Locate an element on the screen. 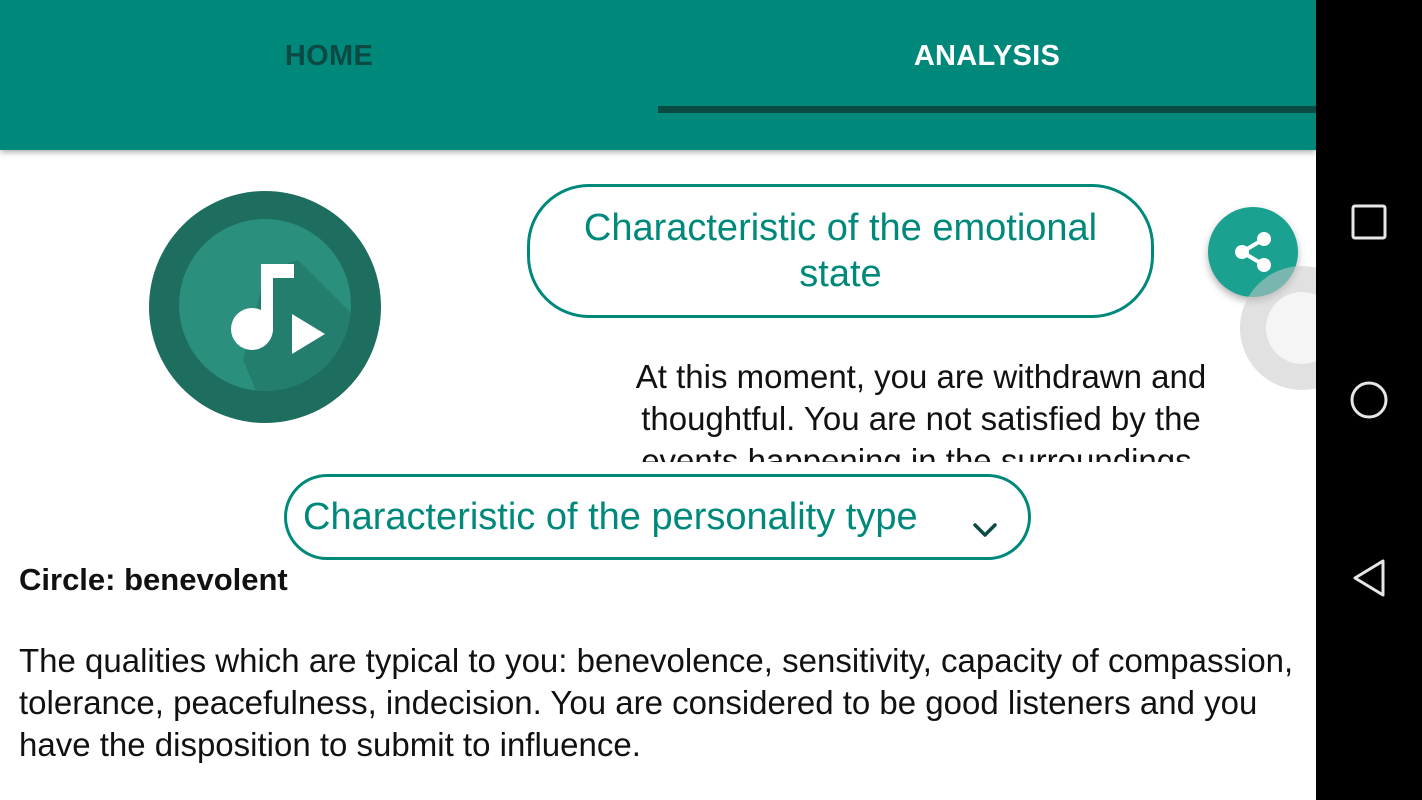  home-button is located at coordinates (1369, 400).